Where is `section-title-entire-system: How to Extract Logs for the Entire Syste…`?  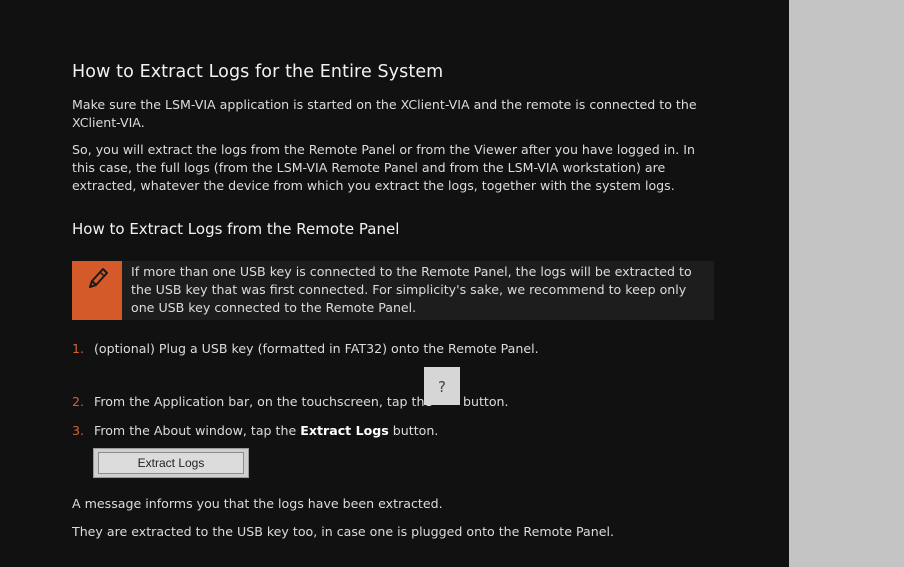
section-title-entire-system: How to Extract Logs for the Entire Syste… is located at coordinates (258, 72).